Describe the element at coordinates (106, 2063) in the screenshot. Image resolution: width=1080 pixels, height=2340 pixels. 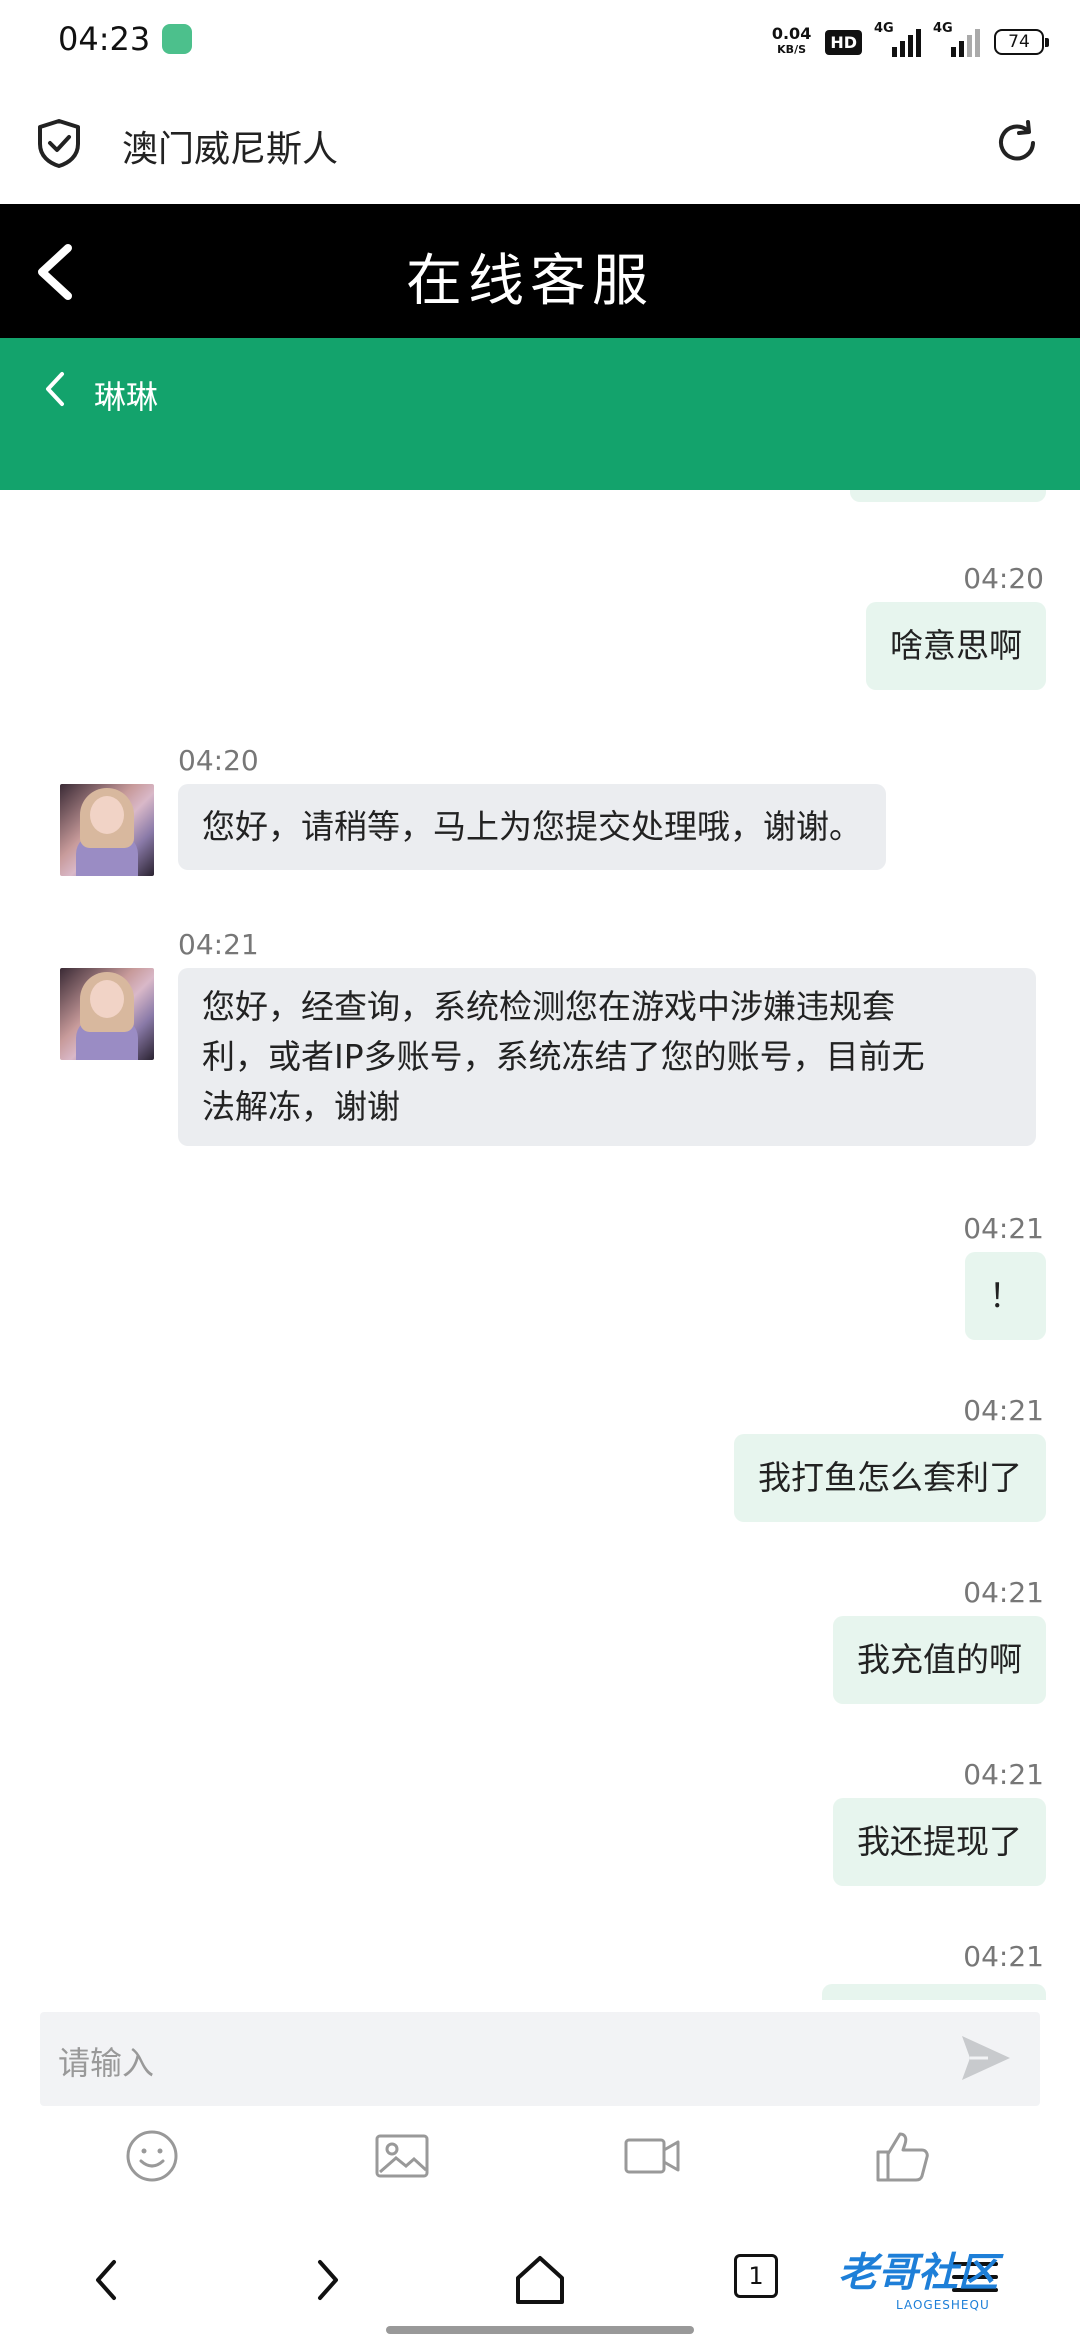
I see `message-input-placeholder: 请输入` at that location.